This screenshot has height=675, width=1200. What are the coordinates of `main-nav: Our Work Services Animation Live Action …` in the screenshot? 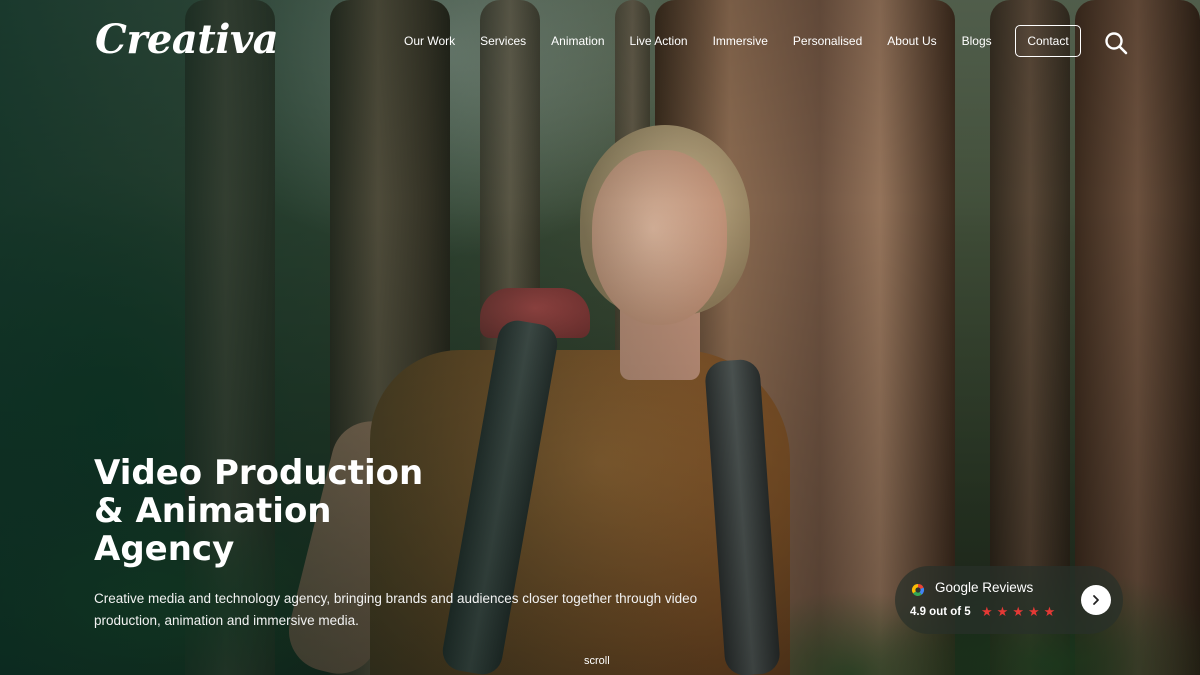 It's located at (710, 41).